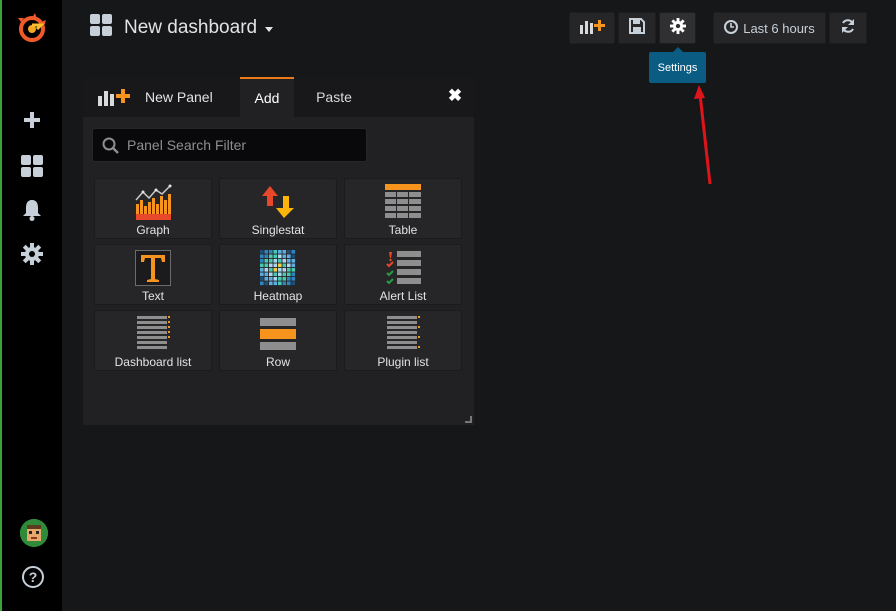 The height and width of the screenshot is (611, 896). What do you see at coordinates (278, 230) in the screenshot?
I see `panel-card-label: Singlestat` at bounding box center [278, 230].